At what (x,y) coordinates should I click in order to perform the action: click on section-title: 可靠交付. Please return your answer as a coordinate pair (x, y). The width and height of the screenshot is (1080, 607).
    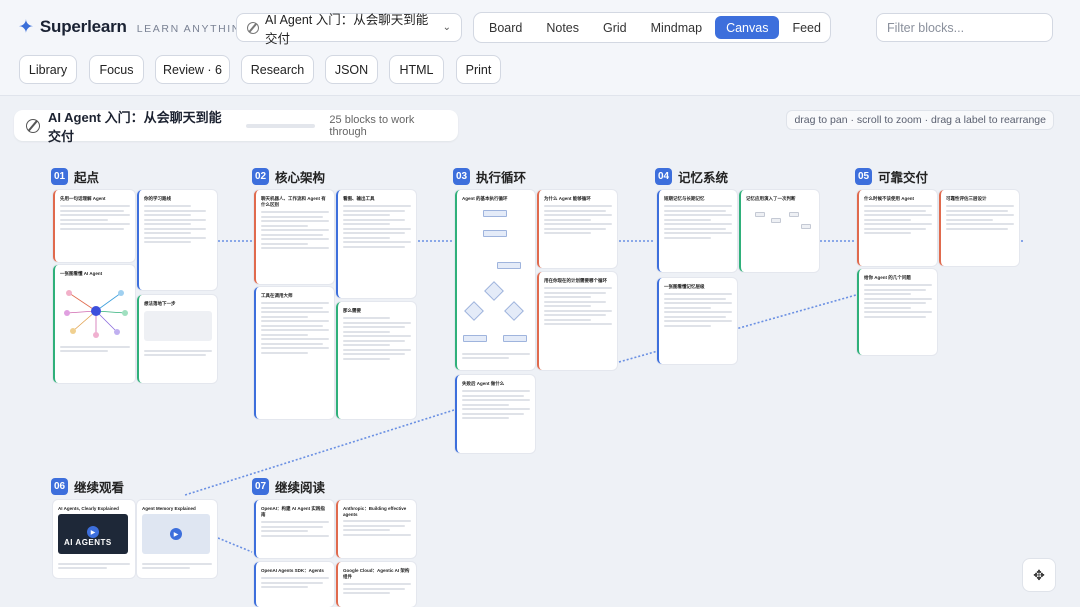
    Looking at the image, I should click on (903, 178).